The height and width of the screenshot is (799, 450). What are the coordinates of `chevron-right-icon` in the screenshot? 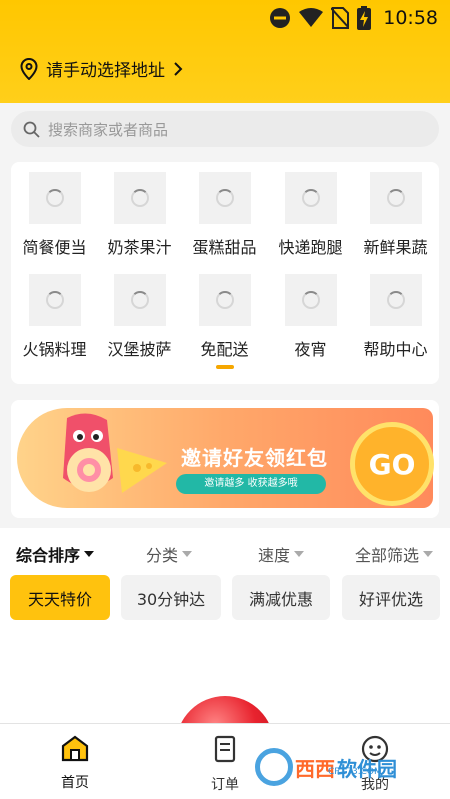 It's located at (178, 68).